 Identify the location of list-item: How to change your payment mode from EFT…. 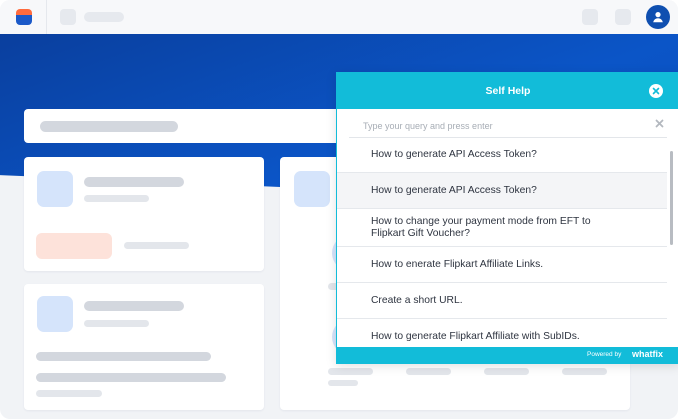
(502, 228).